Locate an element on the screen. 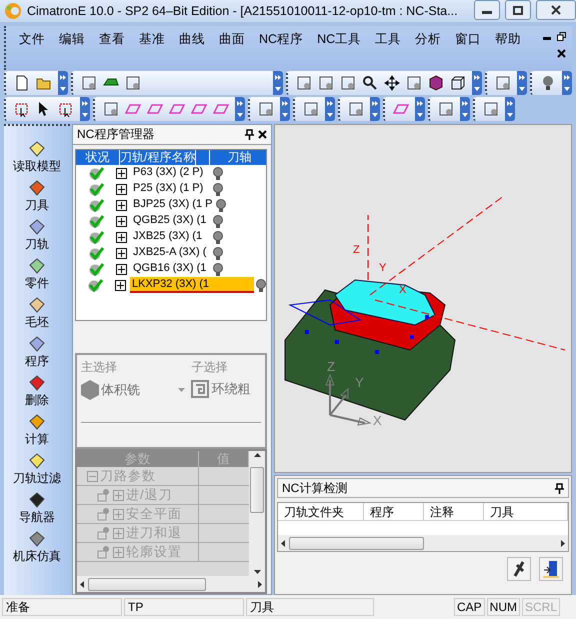 The image size is (576, 619). column-header: 刀轨文件夹 is located at coordinates (321, 512).